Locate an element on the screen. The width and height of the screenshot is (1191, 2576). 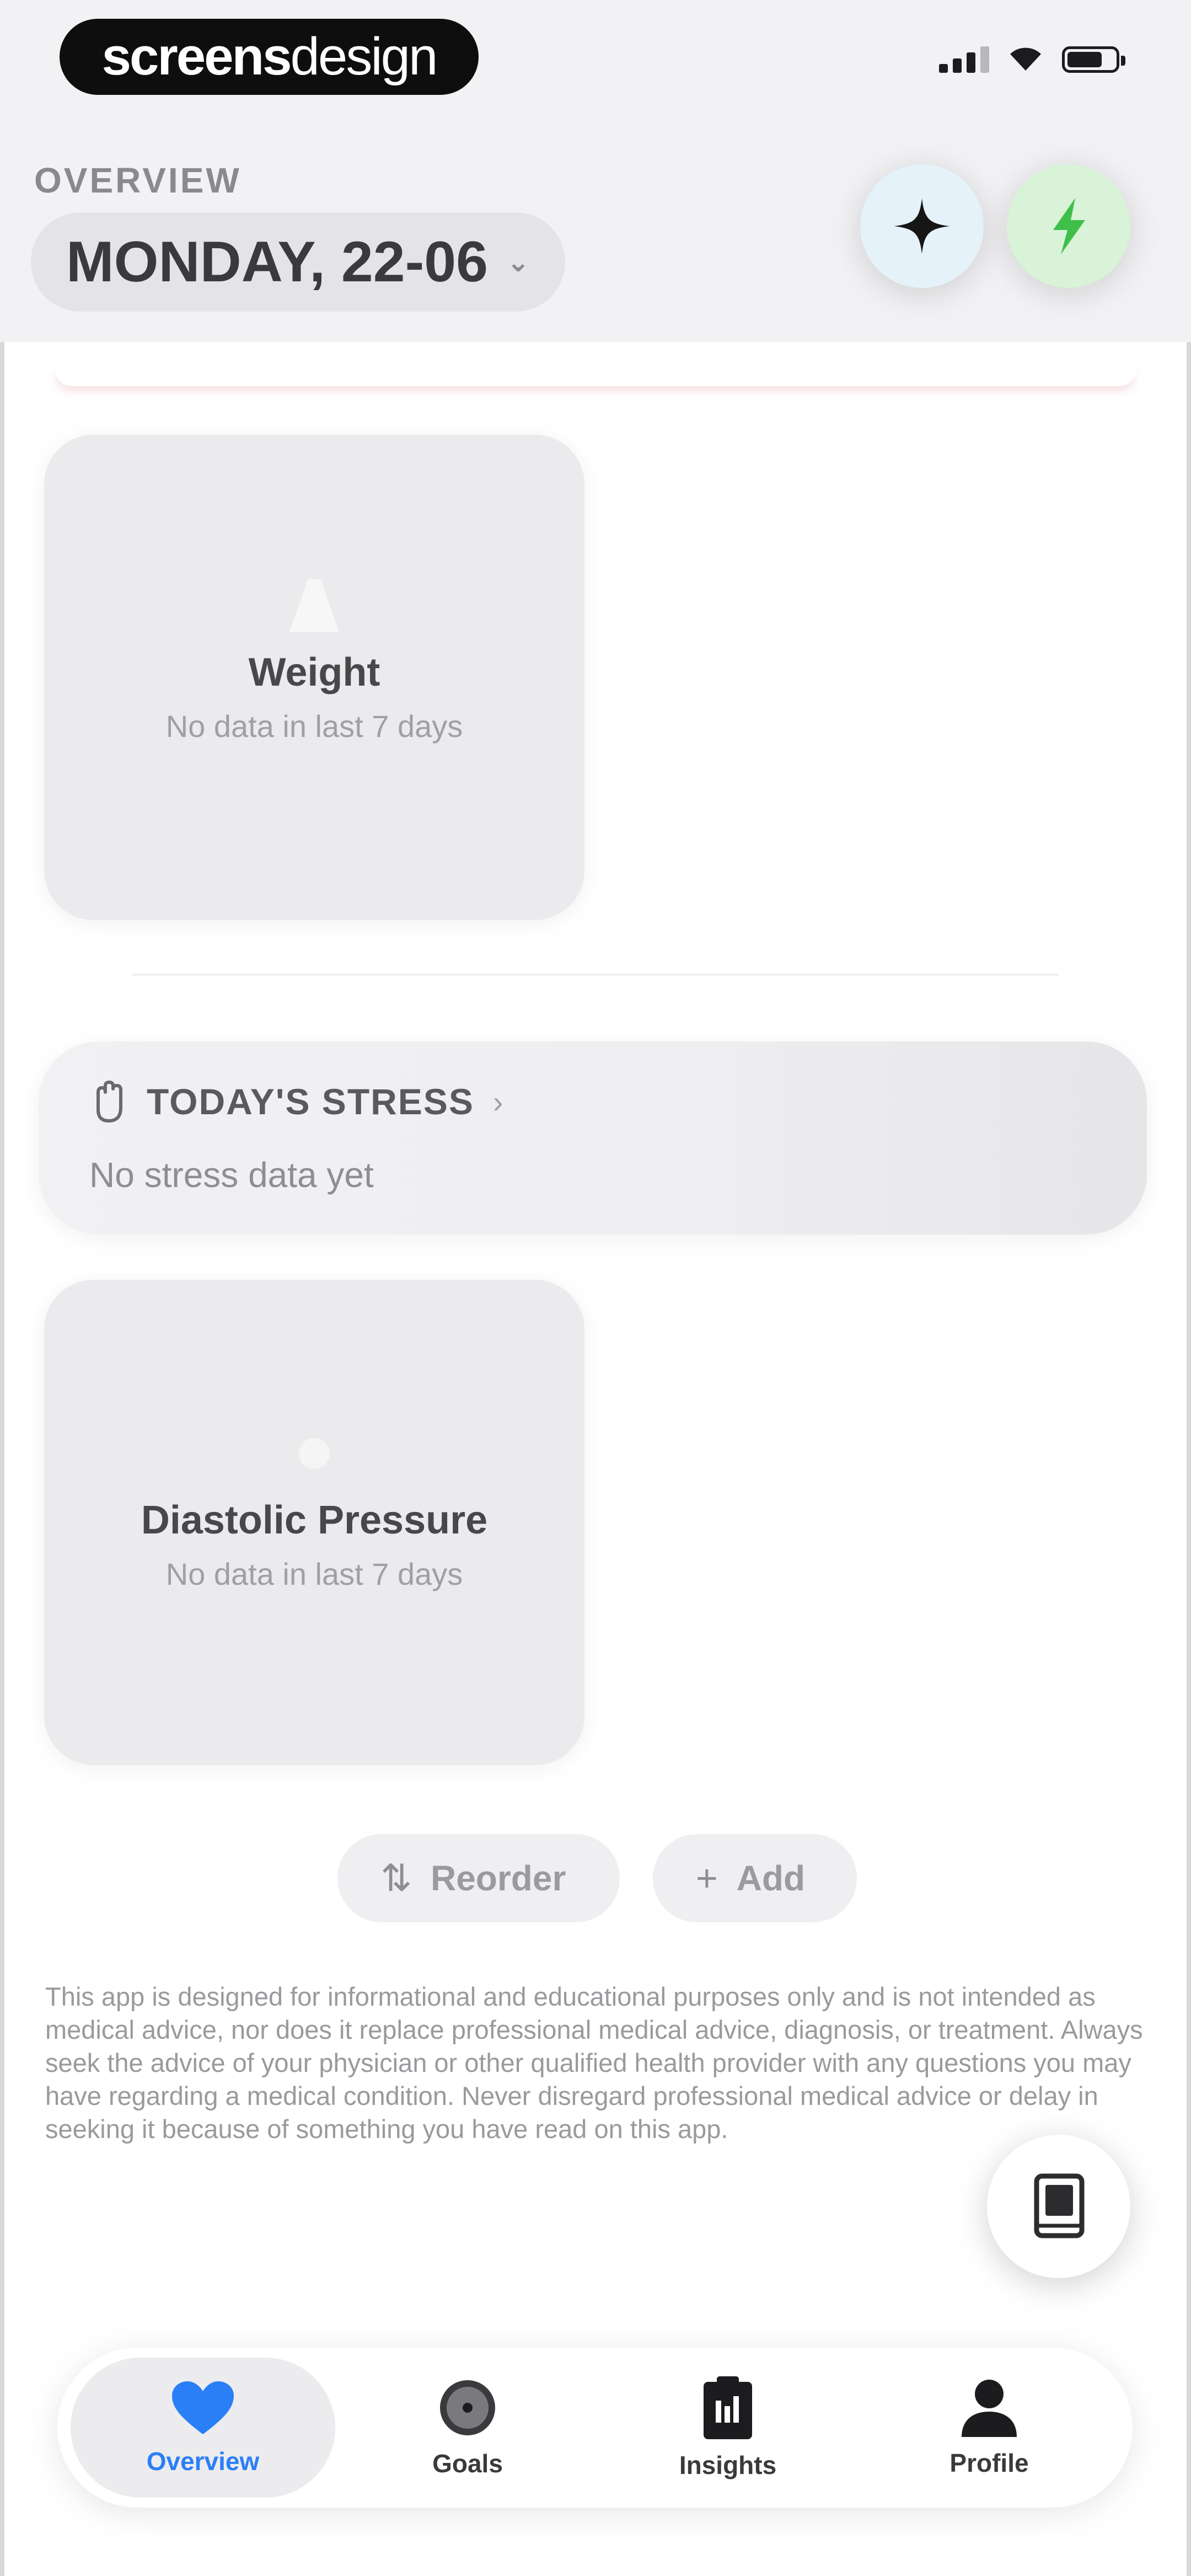
hand-icon is located at coordinates (109, 1102).